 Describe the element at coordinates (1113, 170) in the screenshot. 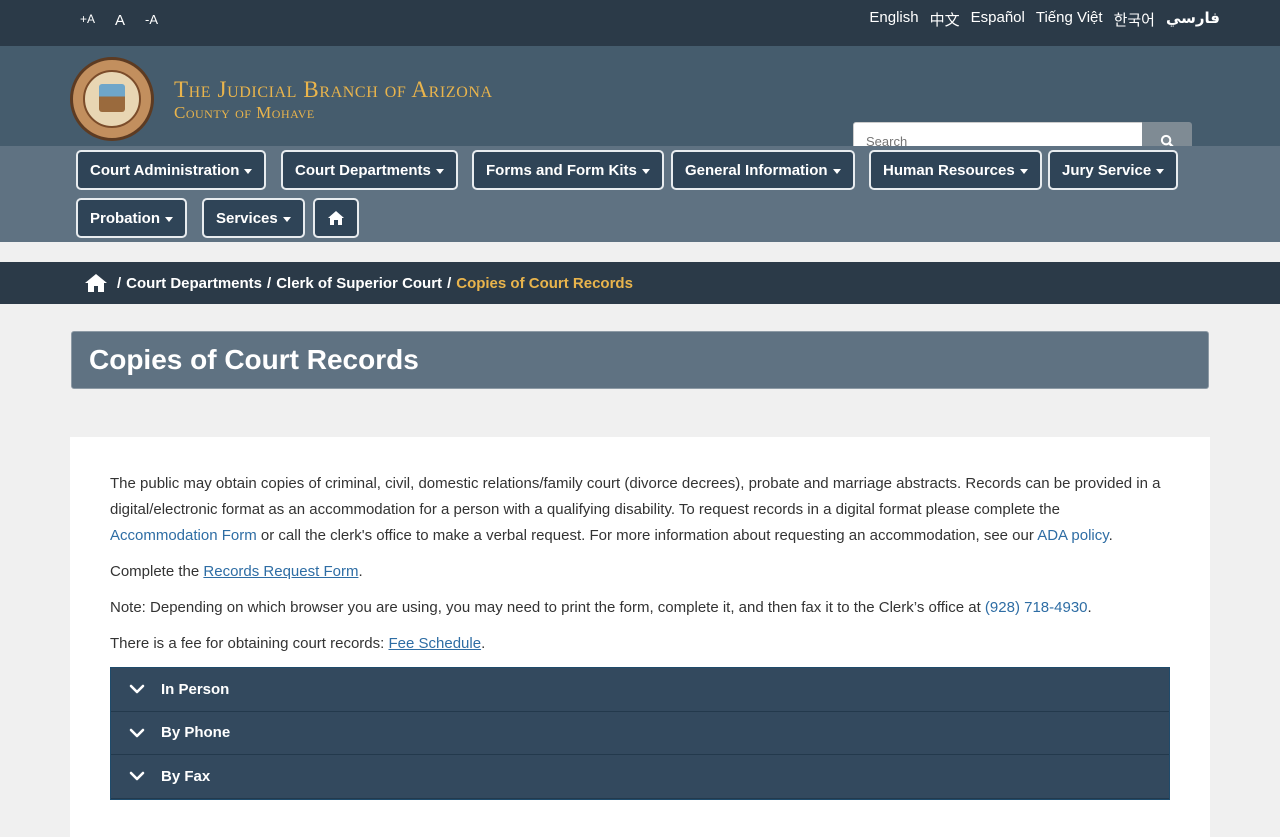

I see `nav-jury-service: Jury Service` at that location.